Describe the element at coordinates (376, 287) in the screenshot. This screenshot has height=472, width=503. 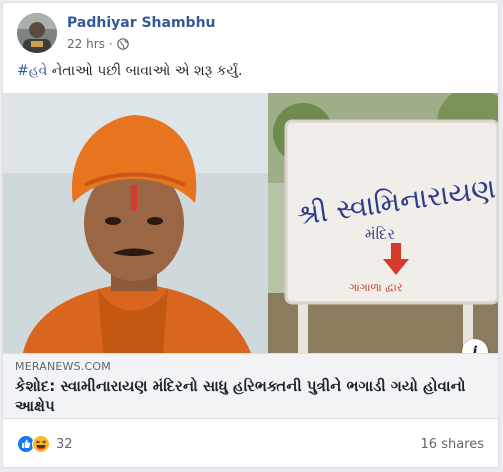
I see `sign-text-bottom: ગાંગાળા દ્વાર` at that location.